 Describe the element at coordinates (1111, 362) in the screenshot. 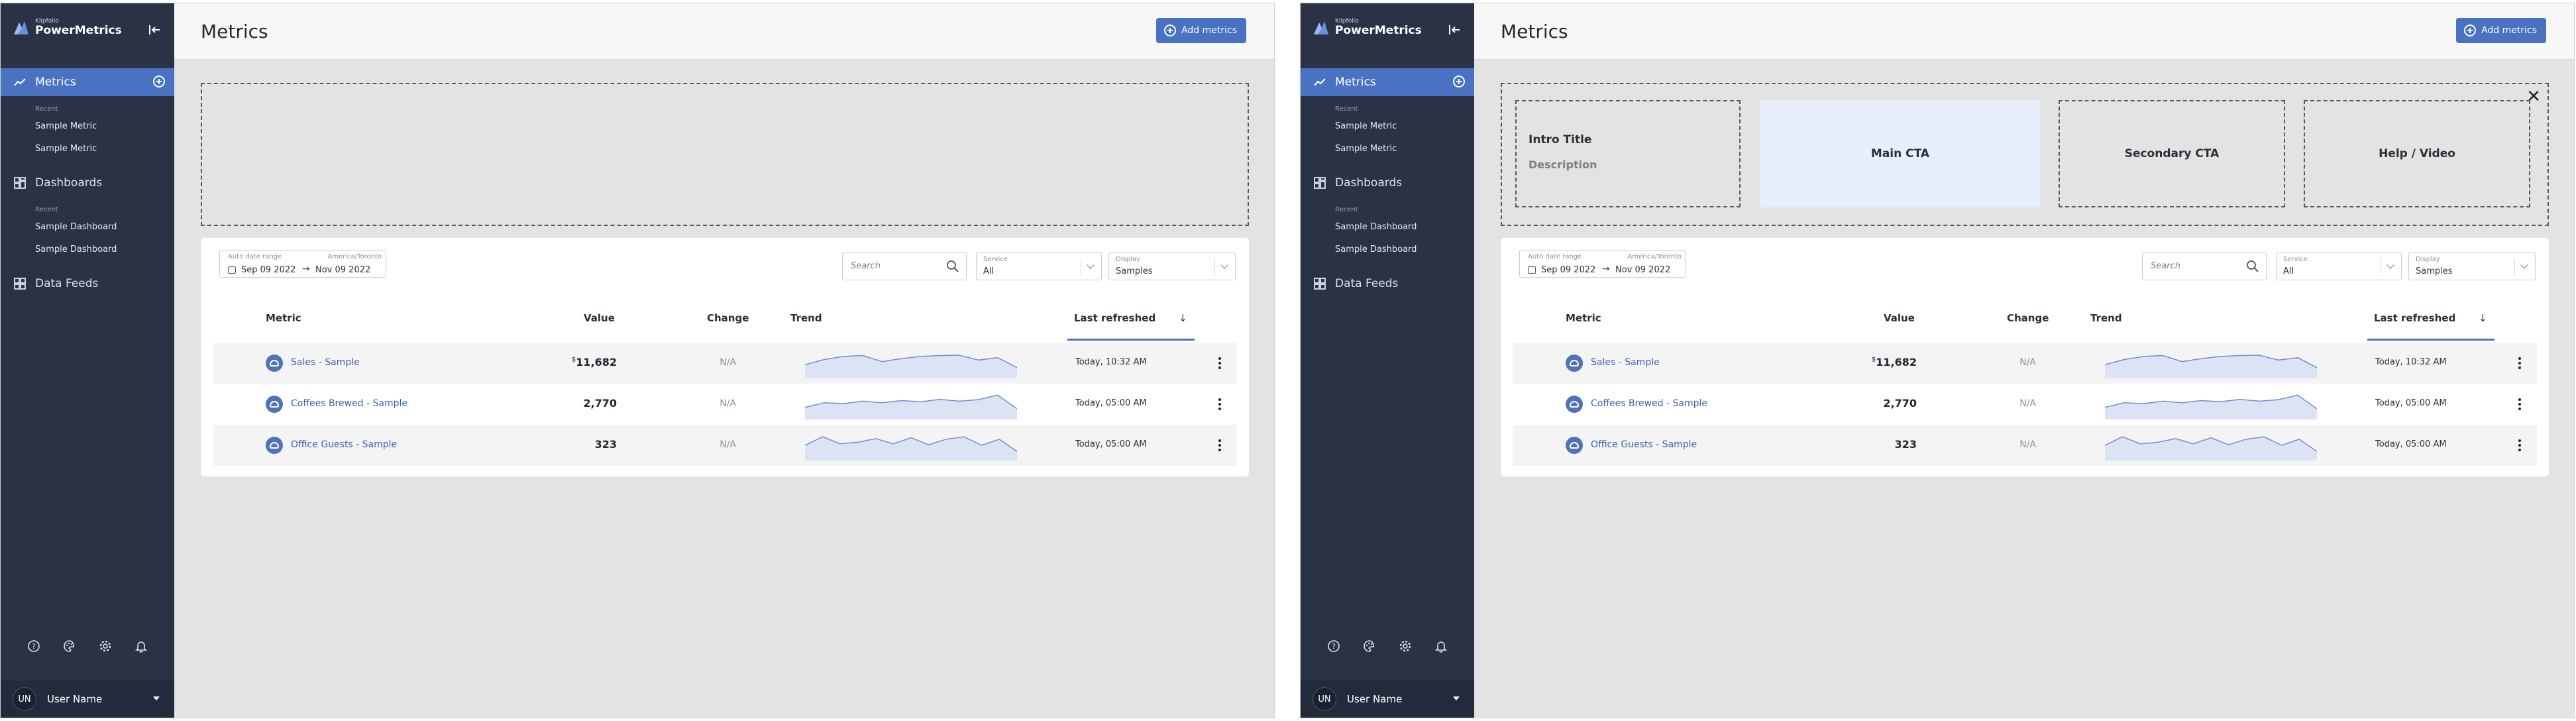

I see `last-refreshed-time: Today, 10:32 AM` at that location.